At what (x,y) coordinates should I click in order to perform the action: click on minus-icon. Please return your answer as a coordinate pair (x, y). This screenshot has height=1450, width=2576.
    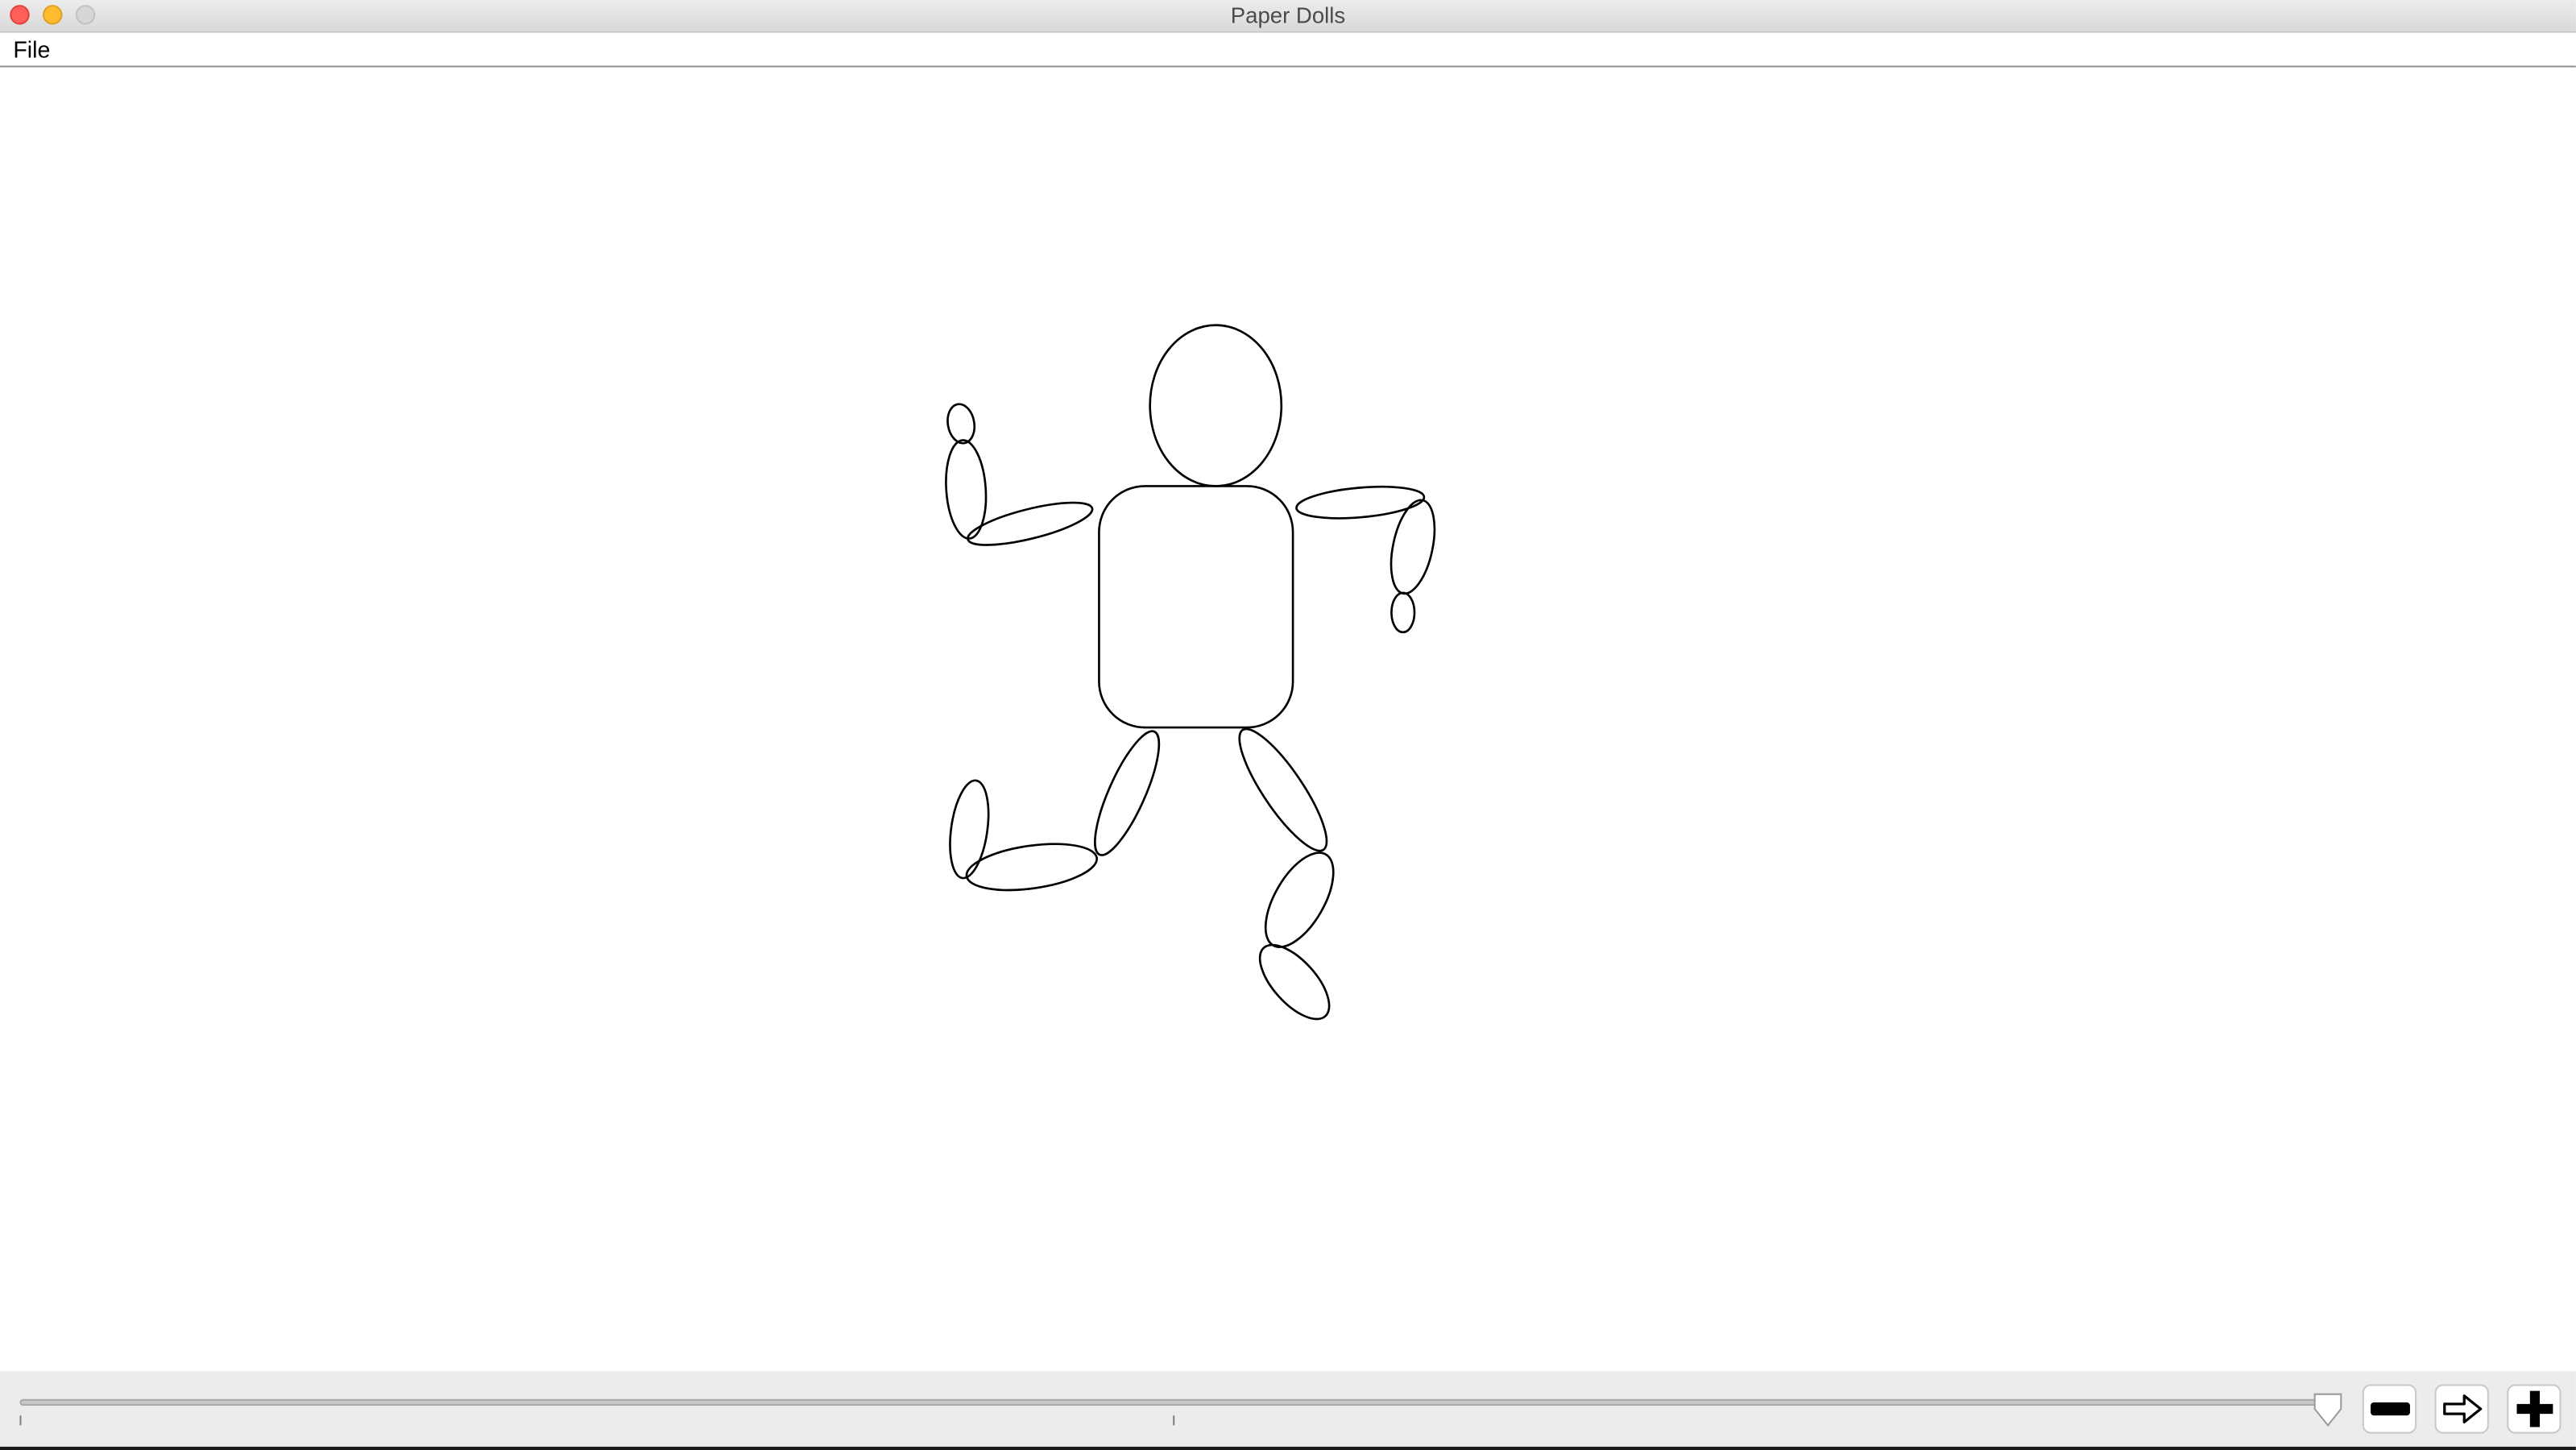
    Looking at the image, I should click on (2389, 1409).